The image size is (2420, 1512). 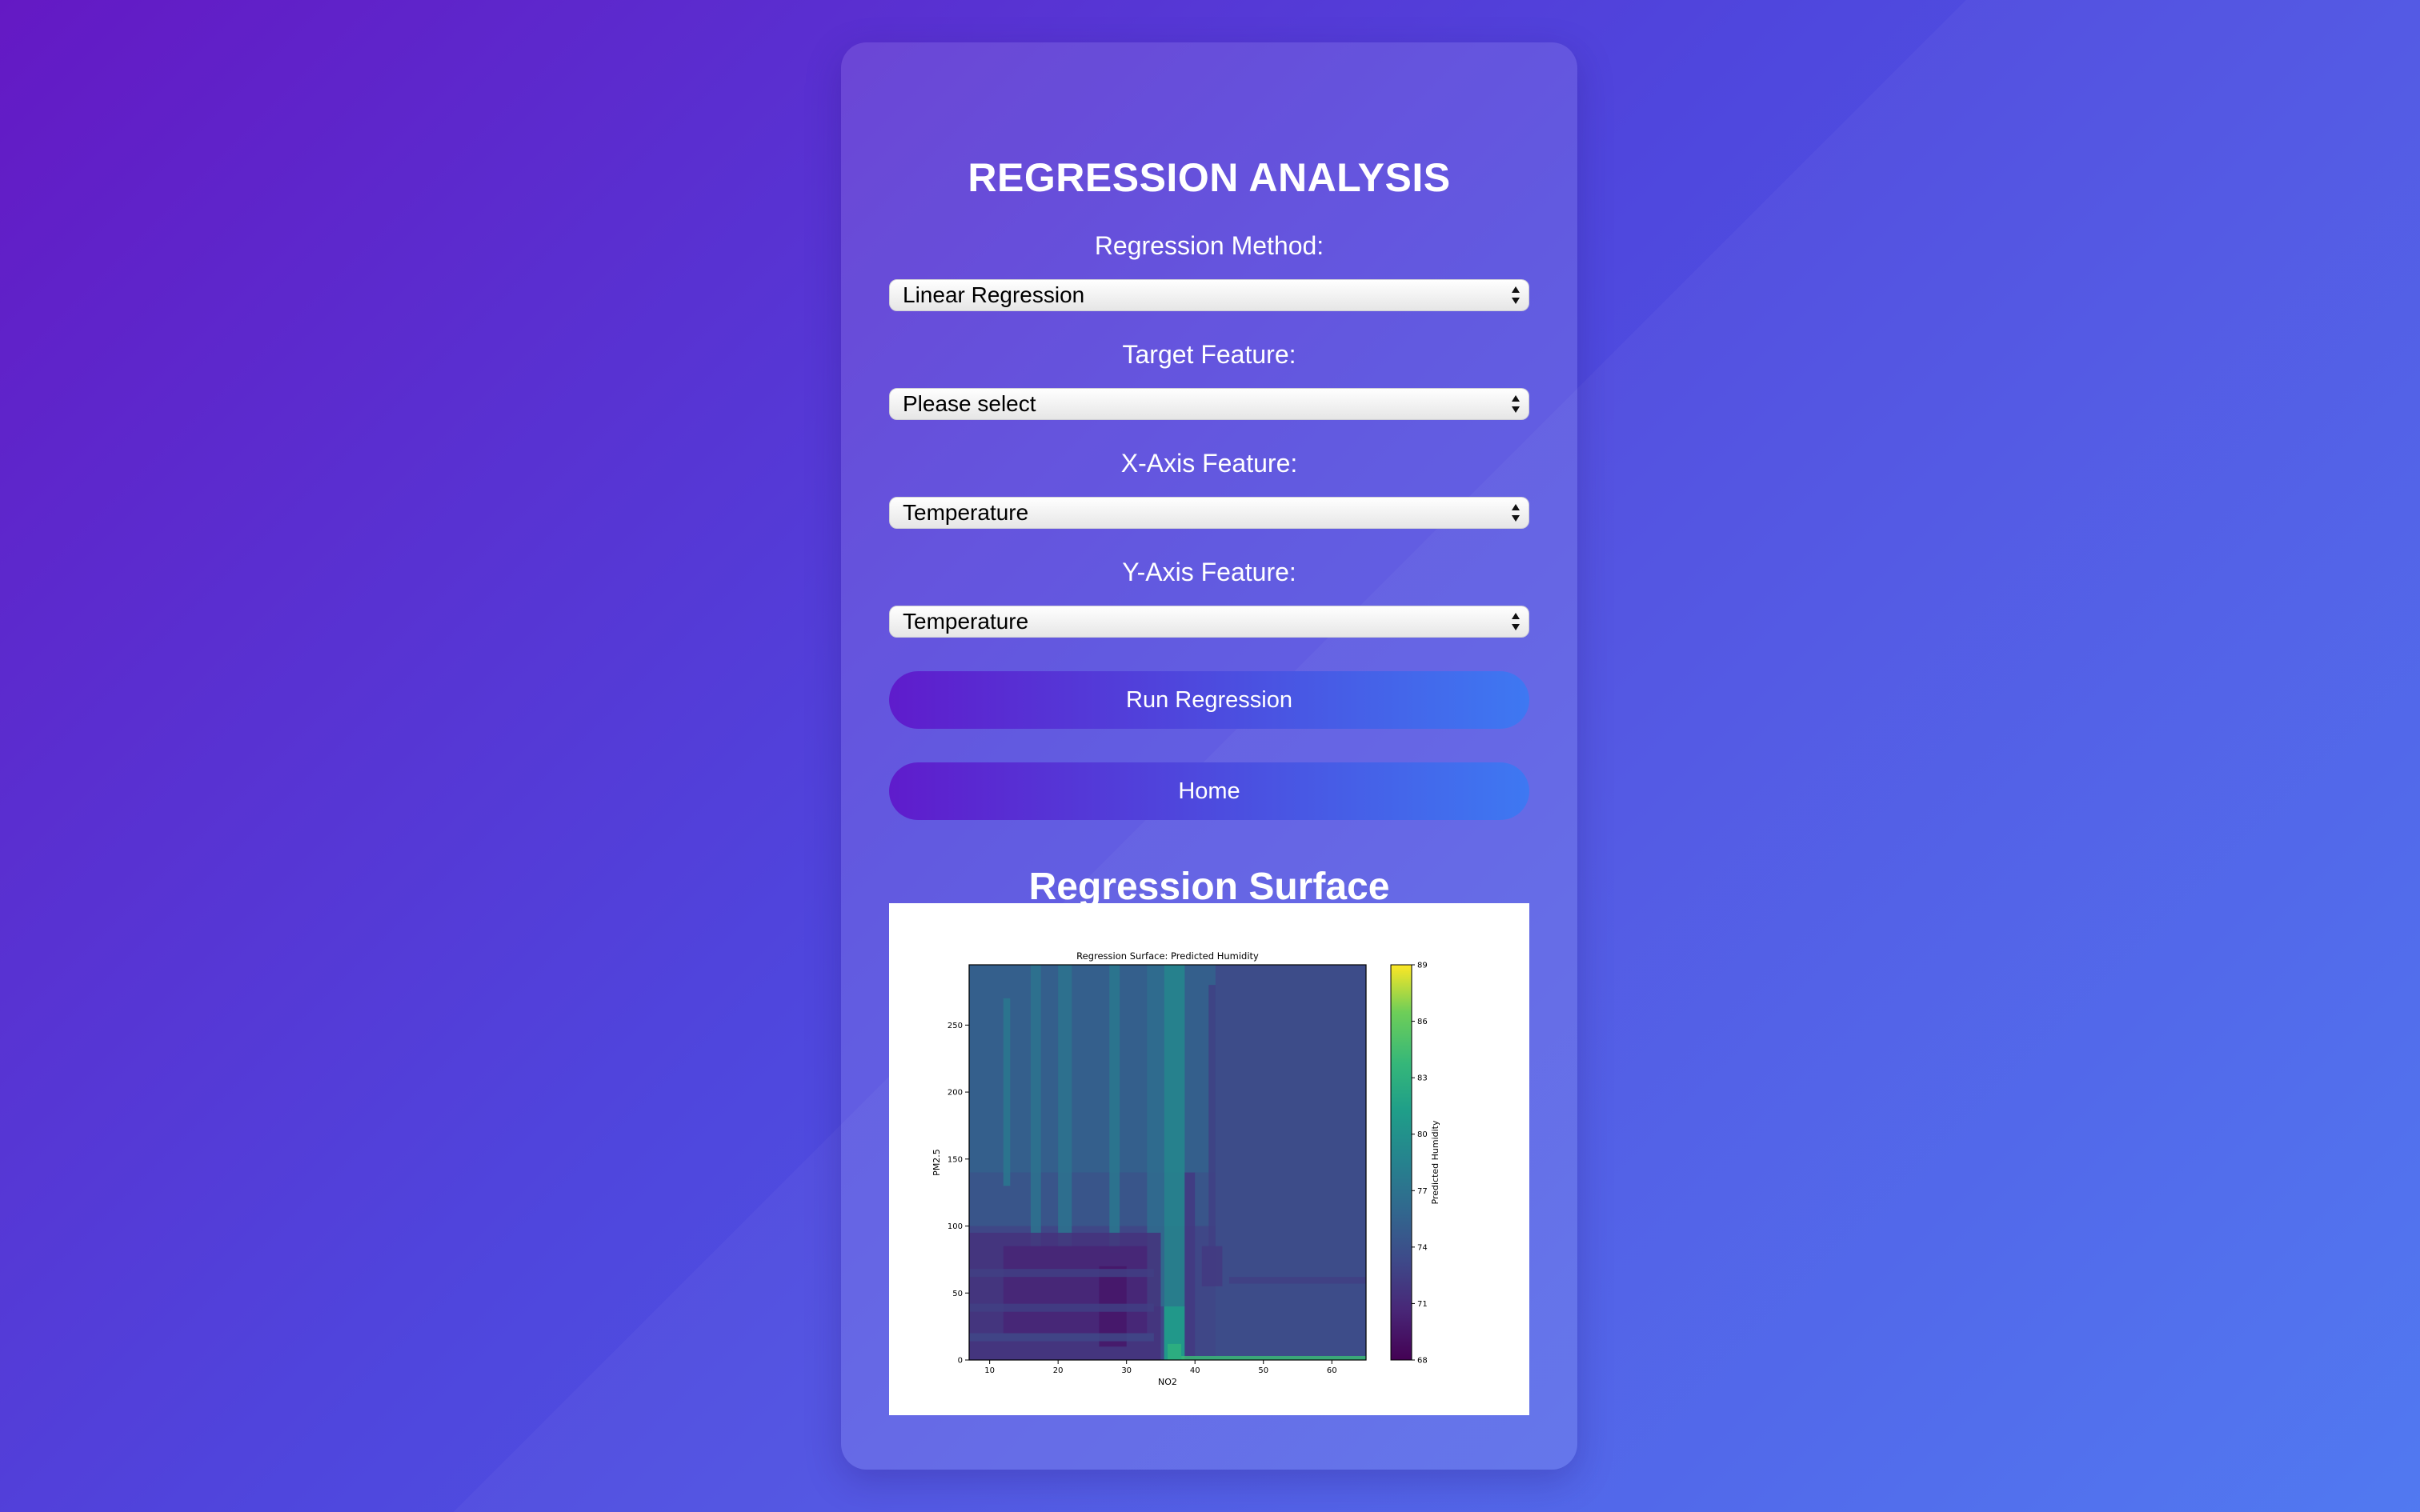 What do you see at coordinates (1263, 1370) in the screenshot?
I see `x-tick-label: 50` at bounding box center [1263, 1370].